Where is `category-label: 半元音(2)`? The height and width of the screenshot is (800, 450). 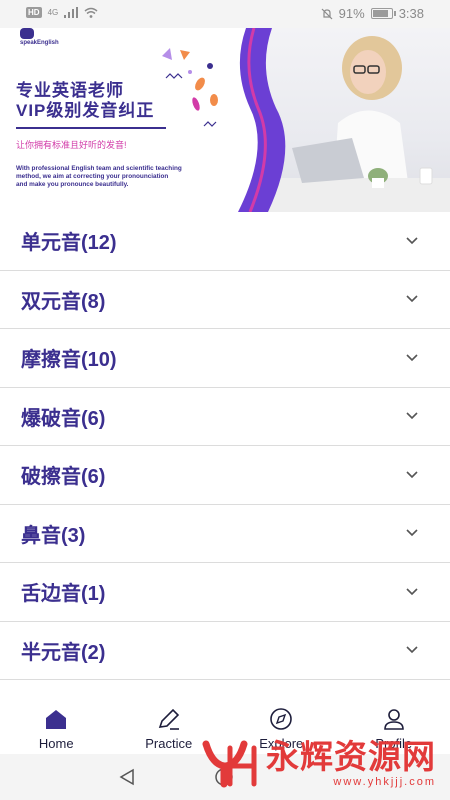 category-label: 半元音(2) is located at coordinates (63, 652).